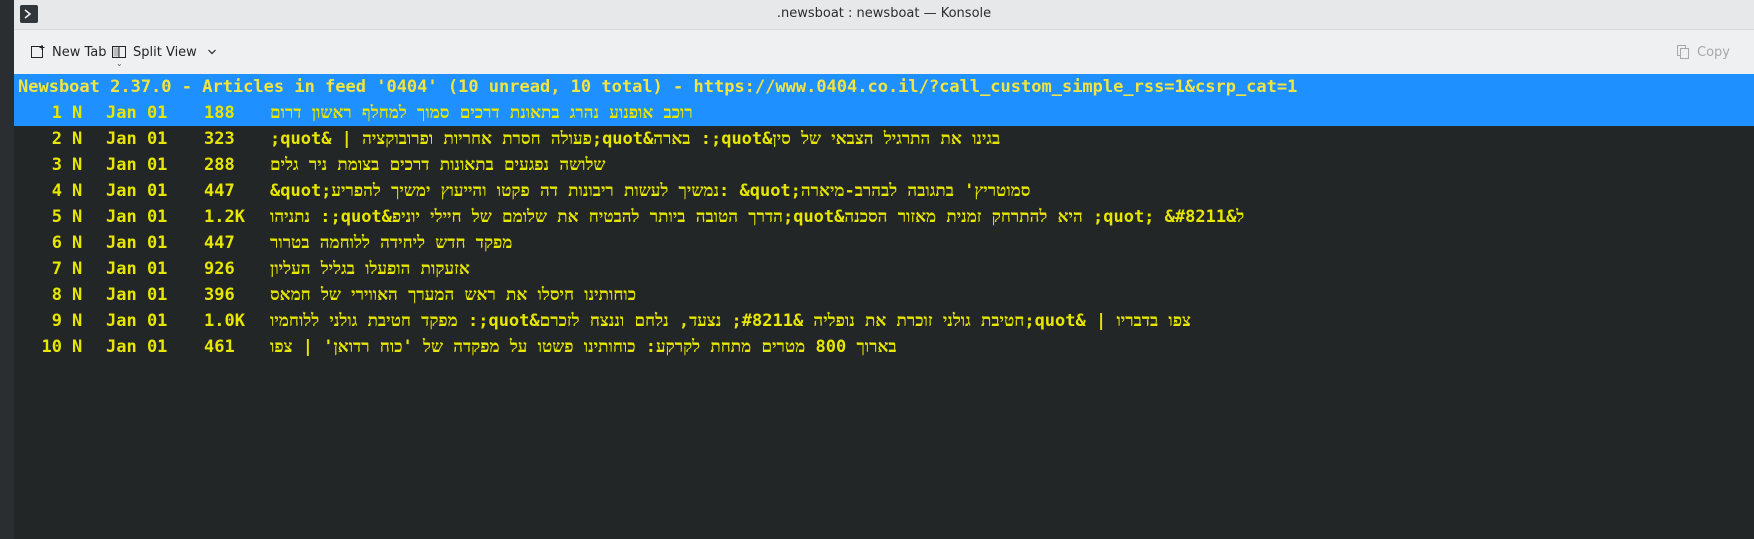 The height and width of the screenshot is (539, 1754). I want to click on toolbar: New Tab ⌄ Split View Copy, so click(884, 52).